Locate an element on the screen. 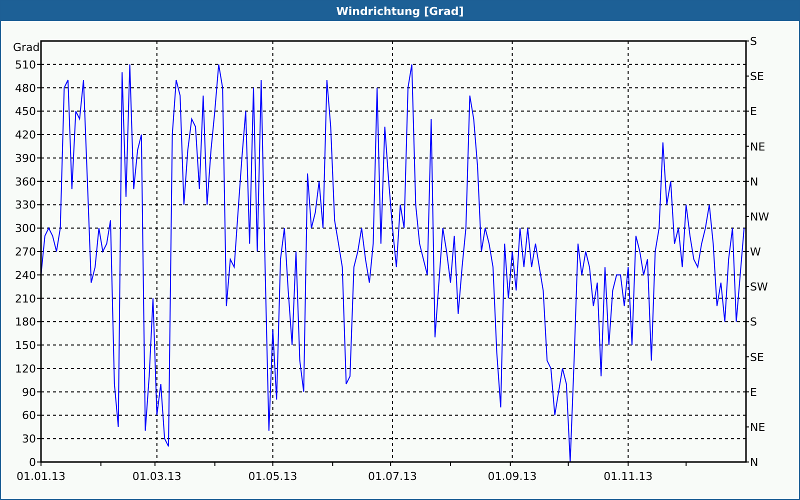 This screenshot has width=800, height=500. y-axis-label: 240 is located at coordinates (25, 275).